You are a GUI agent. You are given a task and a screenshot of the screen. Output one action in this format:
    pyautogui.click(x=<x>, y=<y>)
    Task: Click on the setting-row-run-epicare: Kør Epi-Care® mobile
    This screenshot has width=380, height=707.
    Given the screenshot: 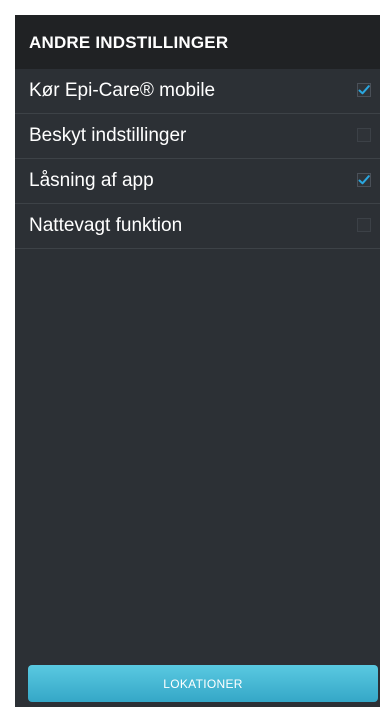 What is the action you would take?
    pyautogui.click(x=197, y=91)
    